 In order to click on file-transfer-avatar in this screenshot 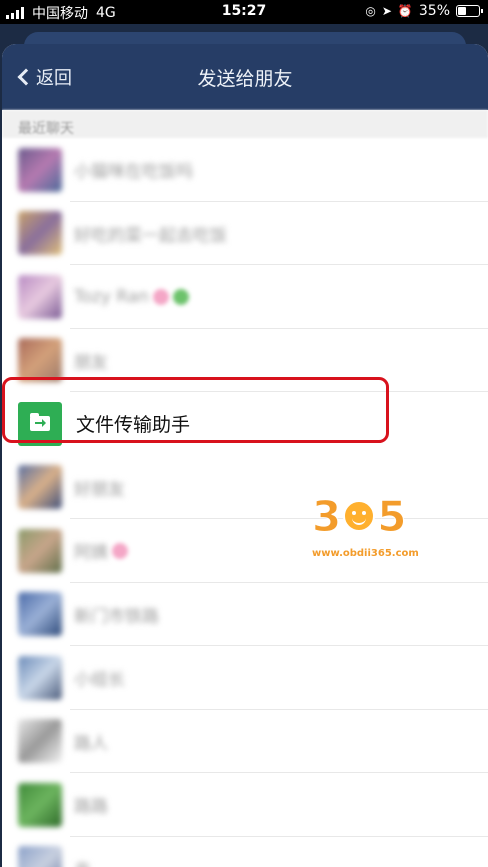, I will do `click(40, 423)`.